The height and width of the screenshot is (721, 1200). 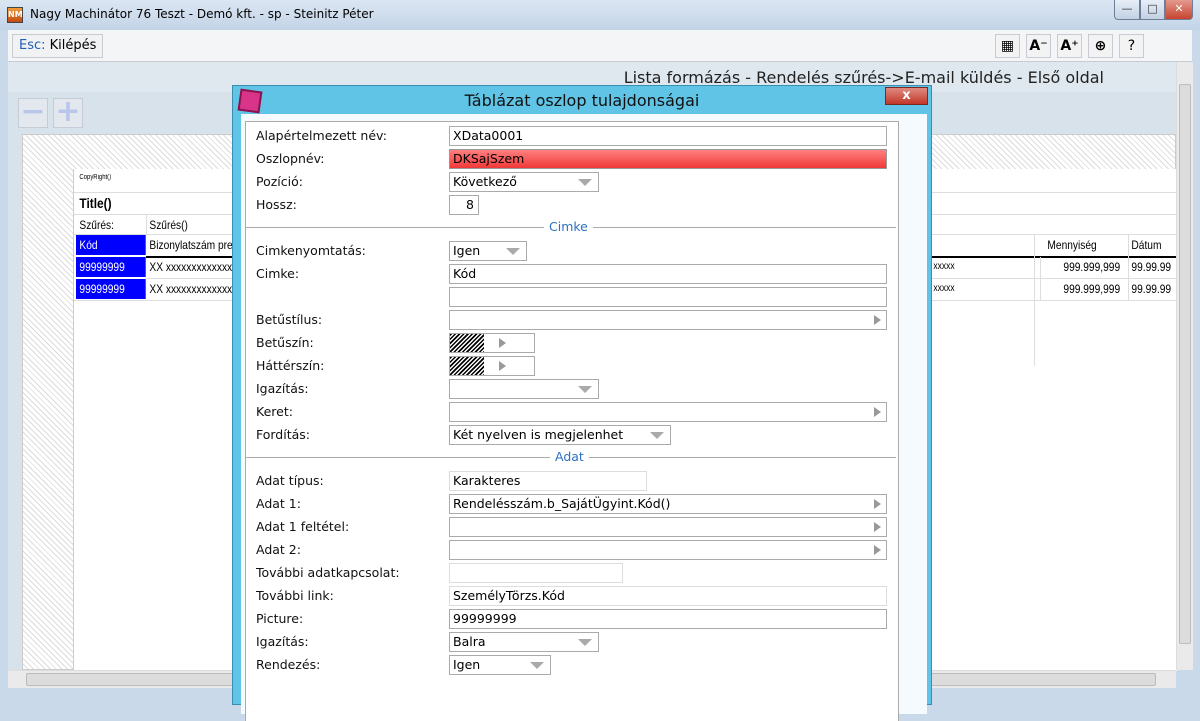 What do you see at coordinates (274, 411) in the screenshot?
I see `label: Keret:` at bounding box center [274, 411].